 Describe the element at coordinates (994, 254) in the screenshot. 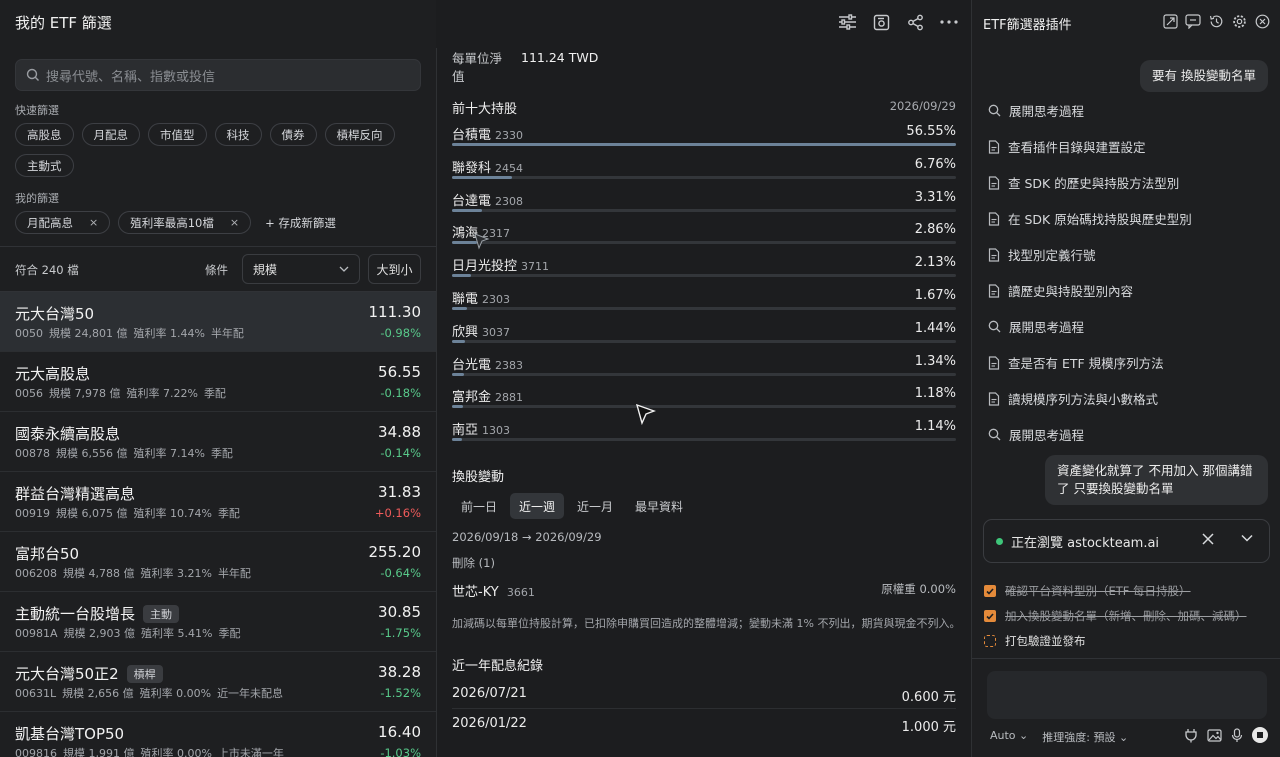

I see `file-icon` at that location.